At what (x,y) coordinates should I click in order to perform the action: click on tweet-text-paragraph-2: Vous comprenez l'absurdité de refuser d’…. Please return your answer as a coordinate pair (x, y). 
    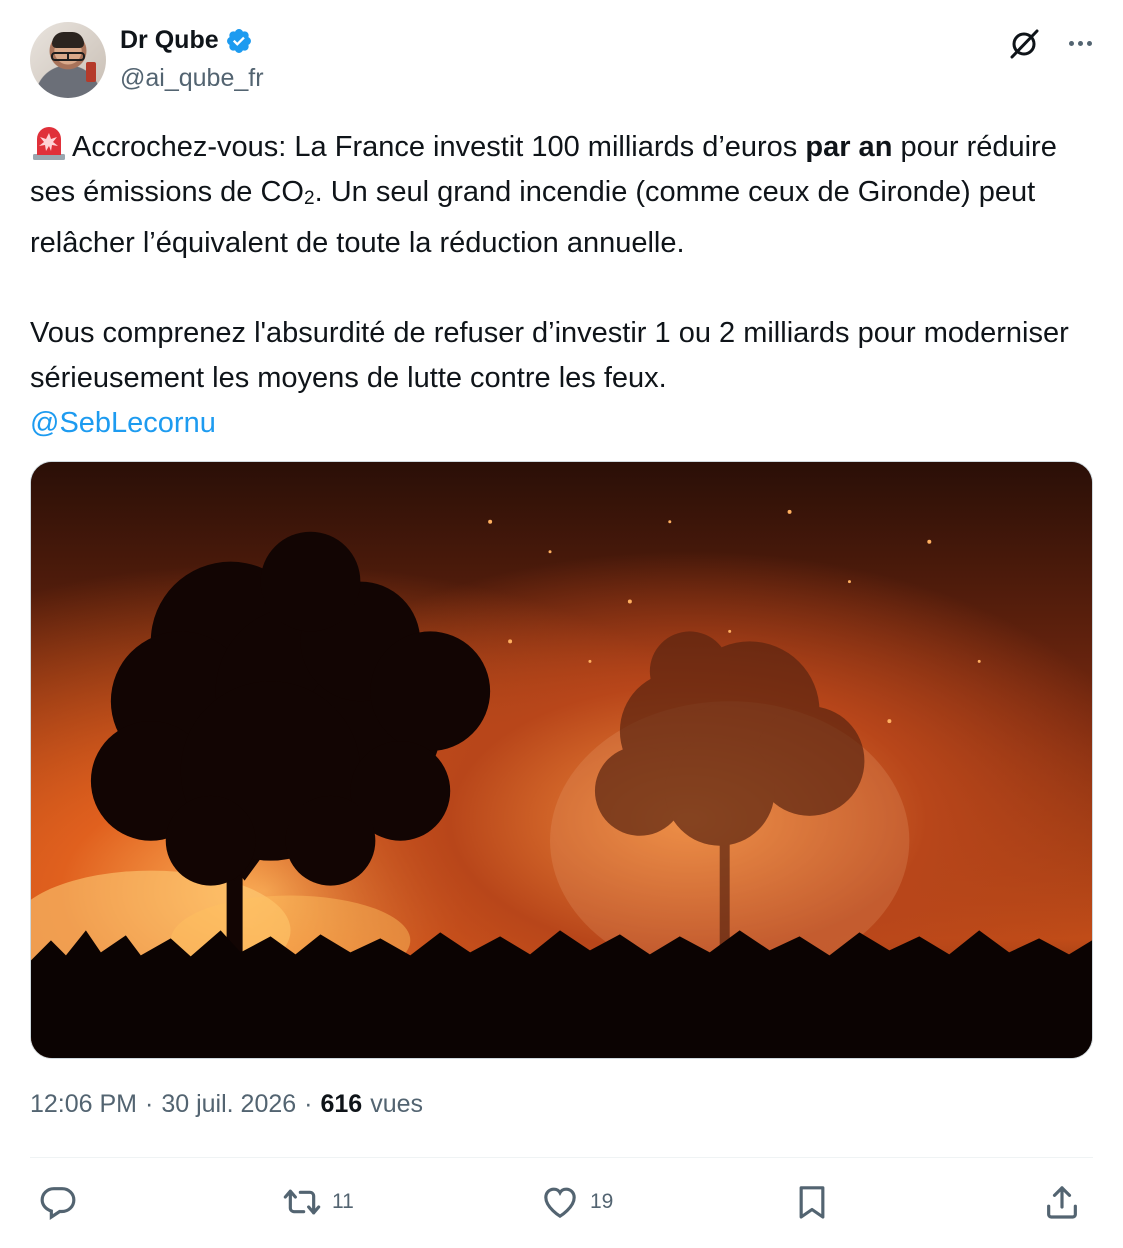
    Looking at the image, I should click on (549, 355).